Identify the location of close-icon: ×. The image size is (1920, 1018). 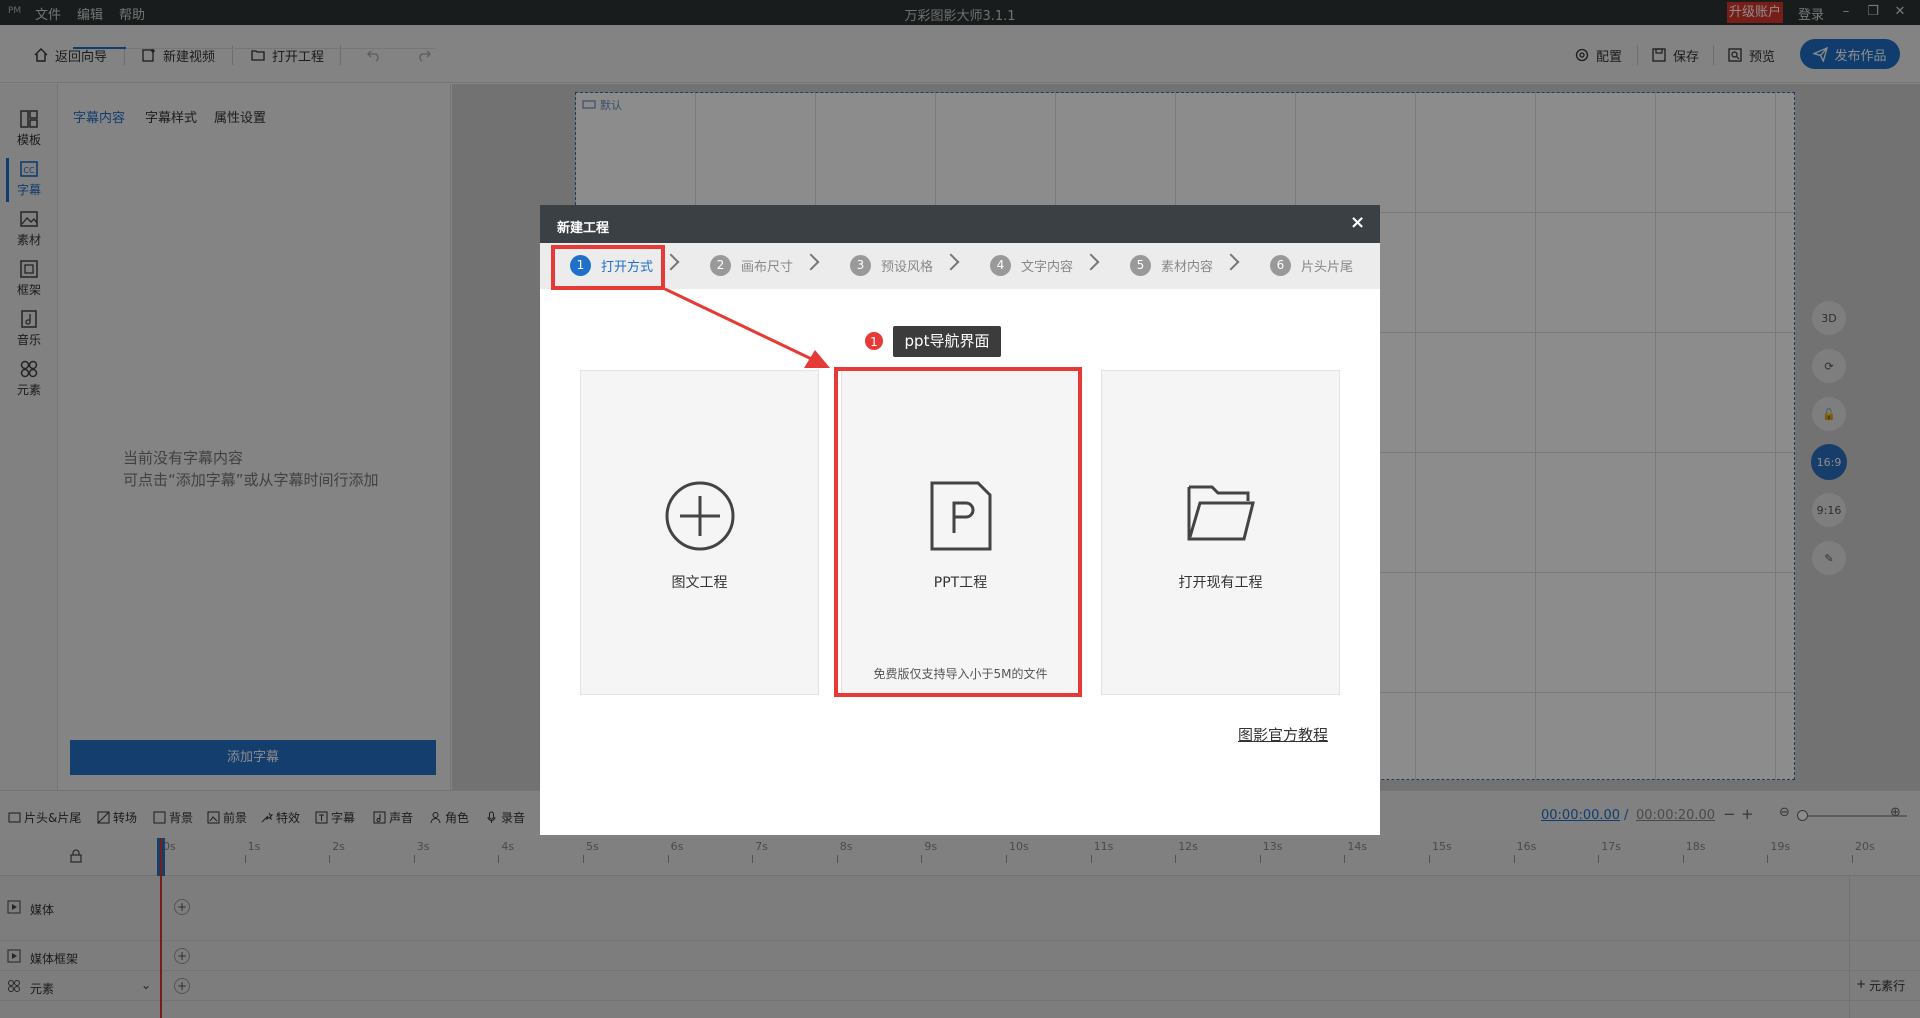
(1357, 222).